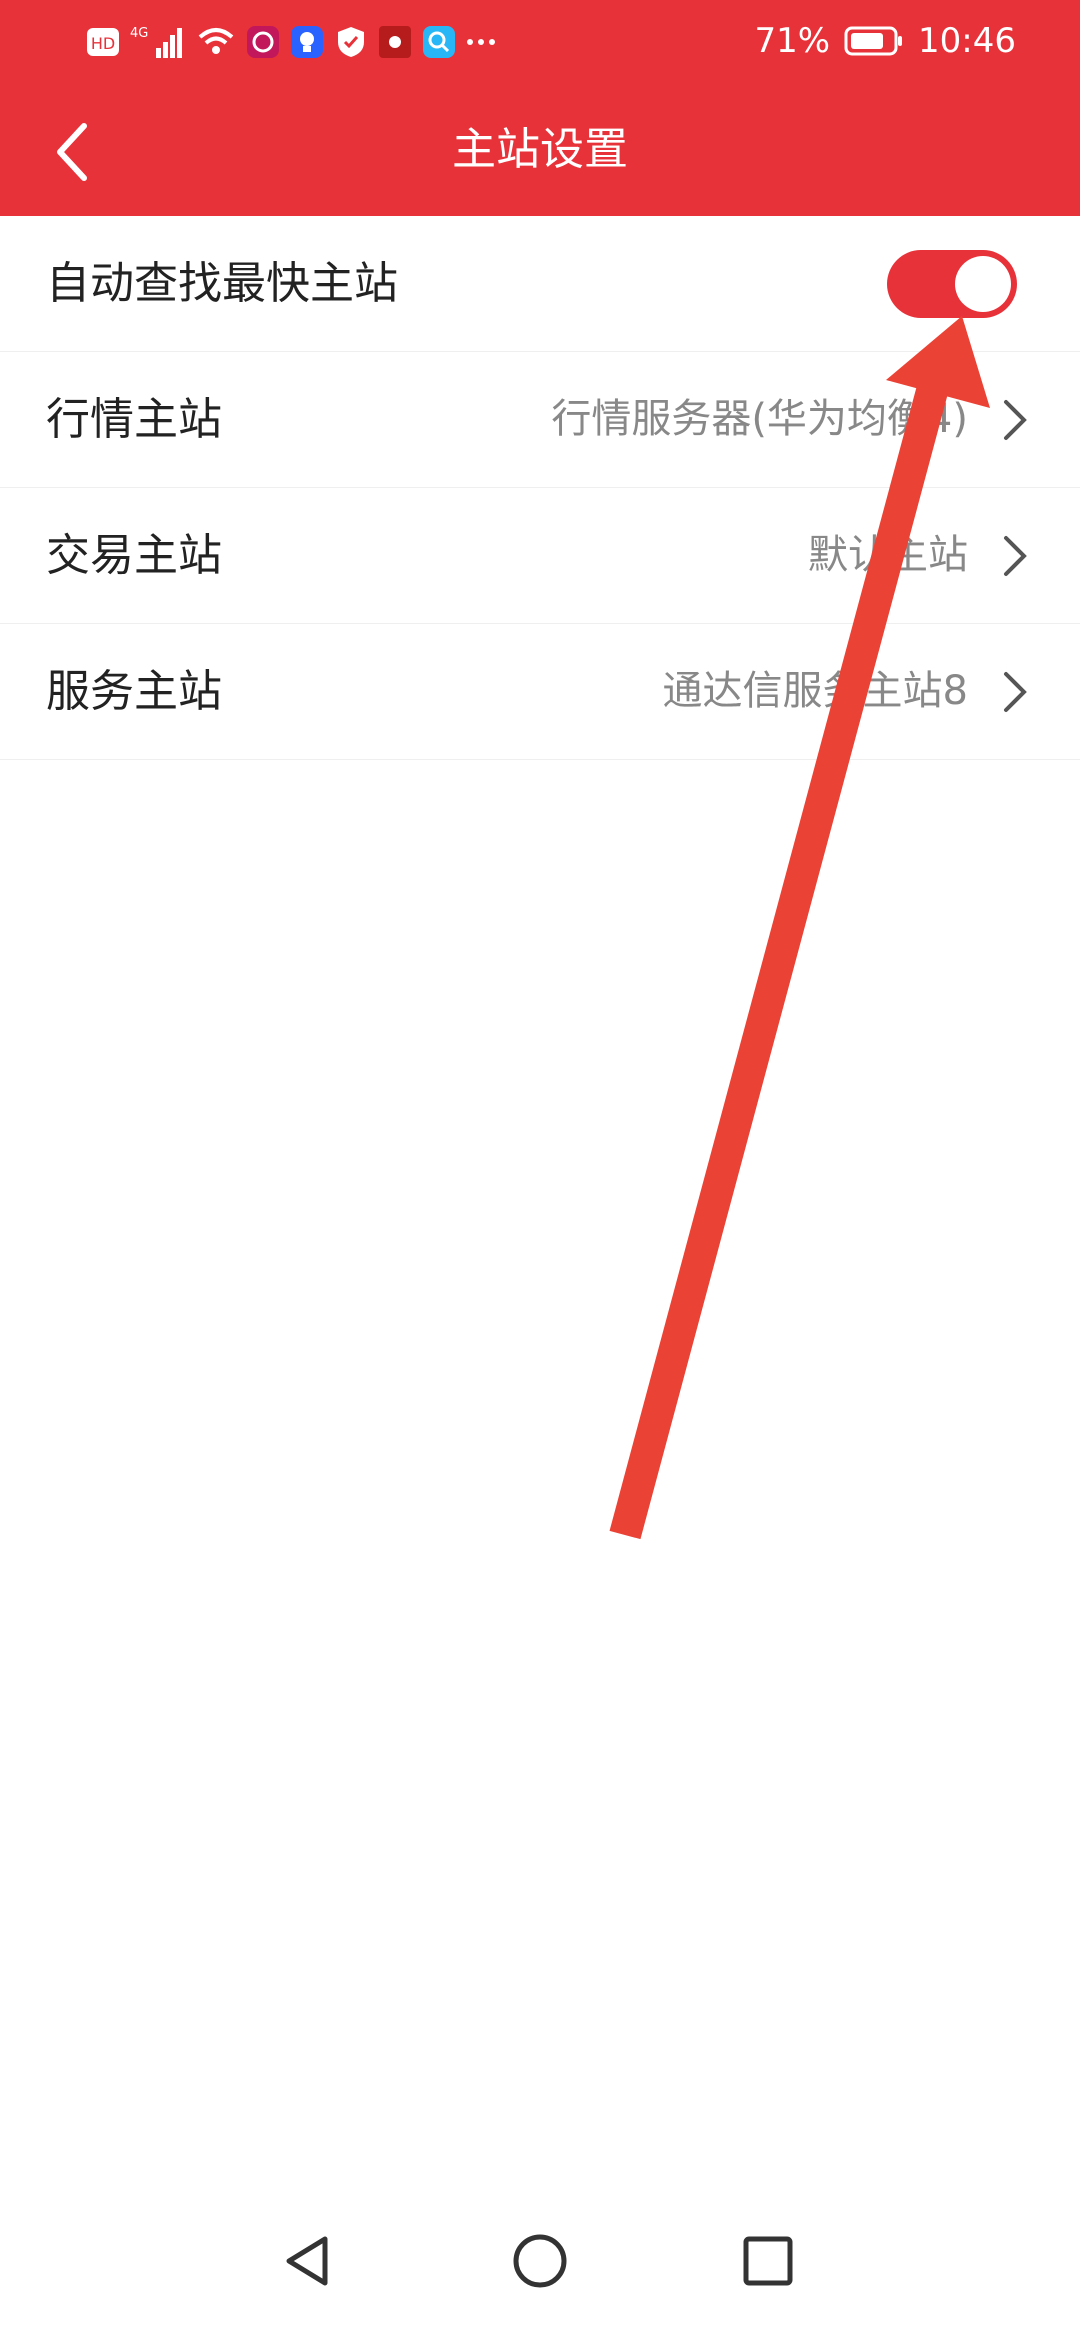 The image size is (1080, 2340). Describe the element at coordinates (481, 42) in the screenshot. I see `more-icon` at that location.